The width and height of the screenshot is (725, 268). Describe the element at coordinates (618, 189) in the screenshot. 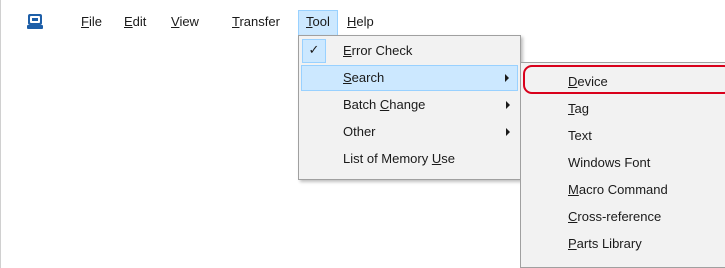

I see `menu-item-label: Macro Command` at that location.